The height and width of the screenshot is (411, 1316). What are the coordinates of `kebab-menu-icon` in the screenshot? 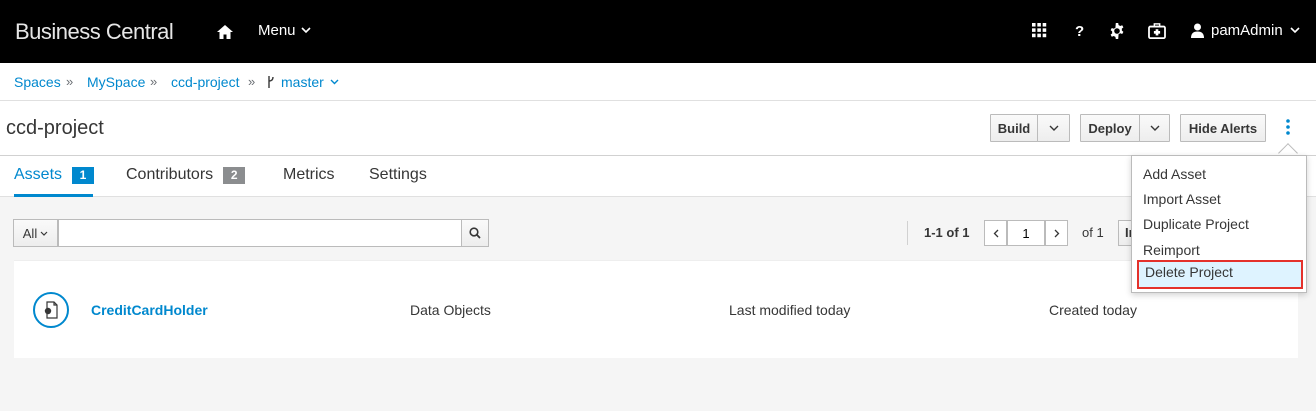 It's located at (1288, 127).